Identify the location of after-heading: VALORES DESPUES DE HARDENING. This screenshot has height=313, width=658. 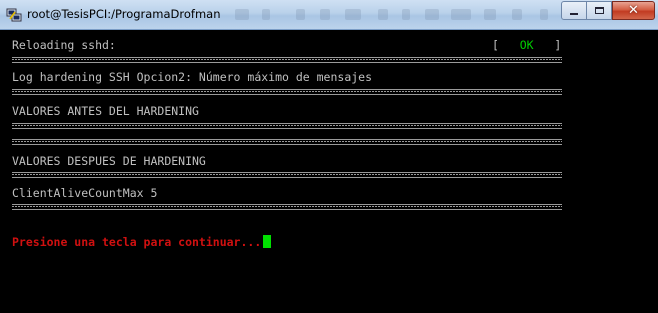
(109, 161).